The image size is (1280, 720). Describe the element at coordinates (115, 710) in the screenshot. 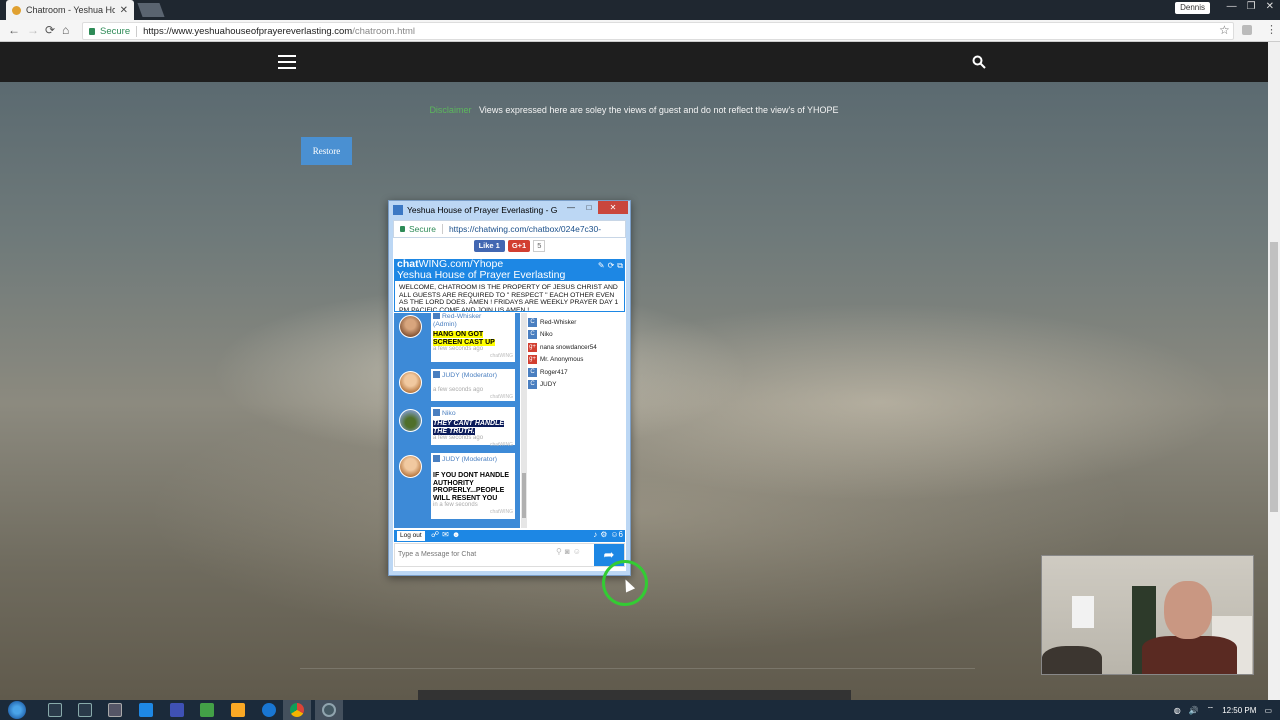

I see `task-view-icon` at that location.